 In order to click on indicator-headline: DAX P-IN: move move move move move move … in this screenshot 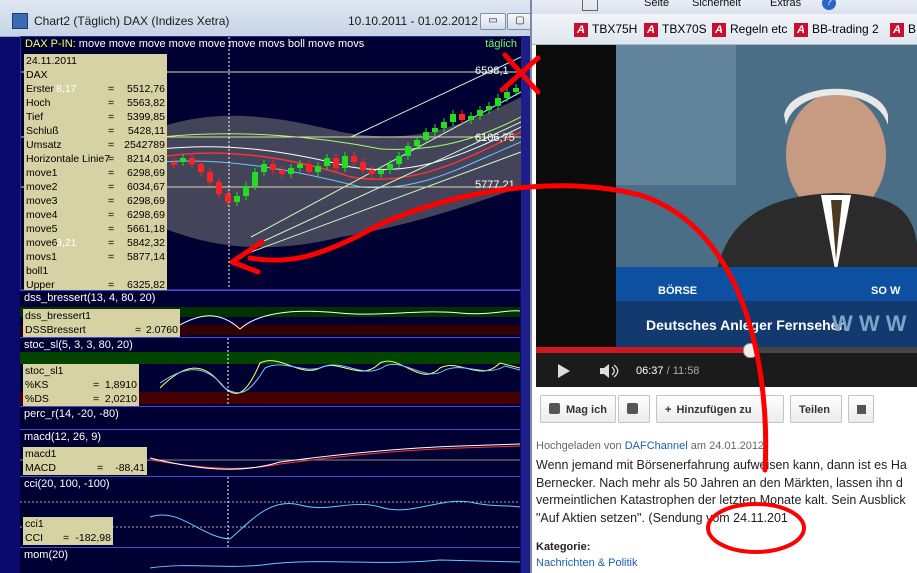, I will do `click(194, 44)`.